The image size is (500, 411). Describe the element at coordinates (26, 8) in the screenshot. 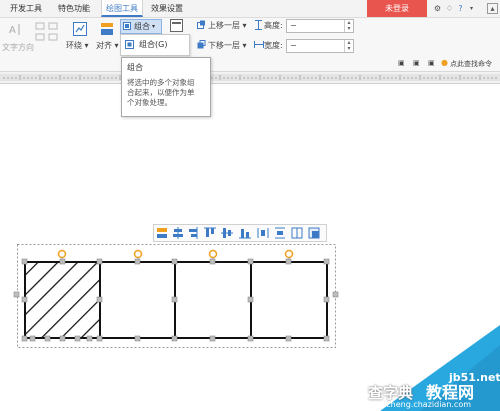

I see `tab-developer-tools: 开发工具` at that location.